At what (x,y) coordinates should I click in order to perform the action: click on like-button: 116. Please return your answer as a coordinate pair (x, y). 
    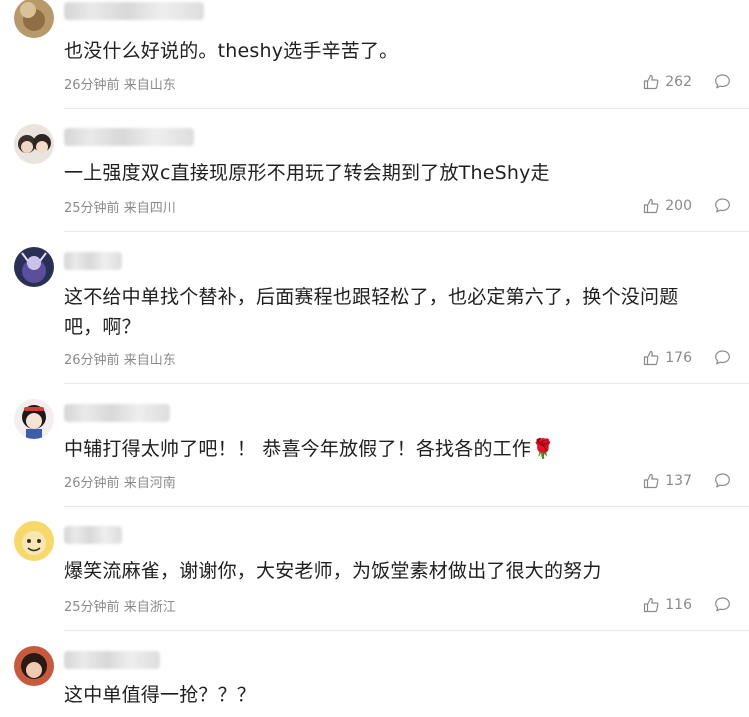
    Looking at the image, I should click on (667, 605).